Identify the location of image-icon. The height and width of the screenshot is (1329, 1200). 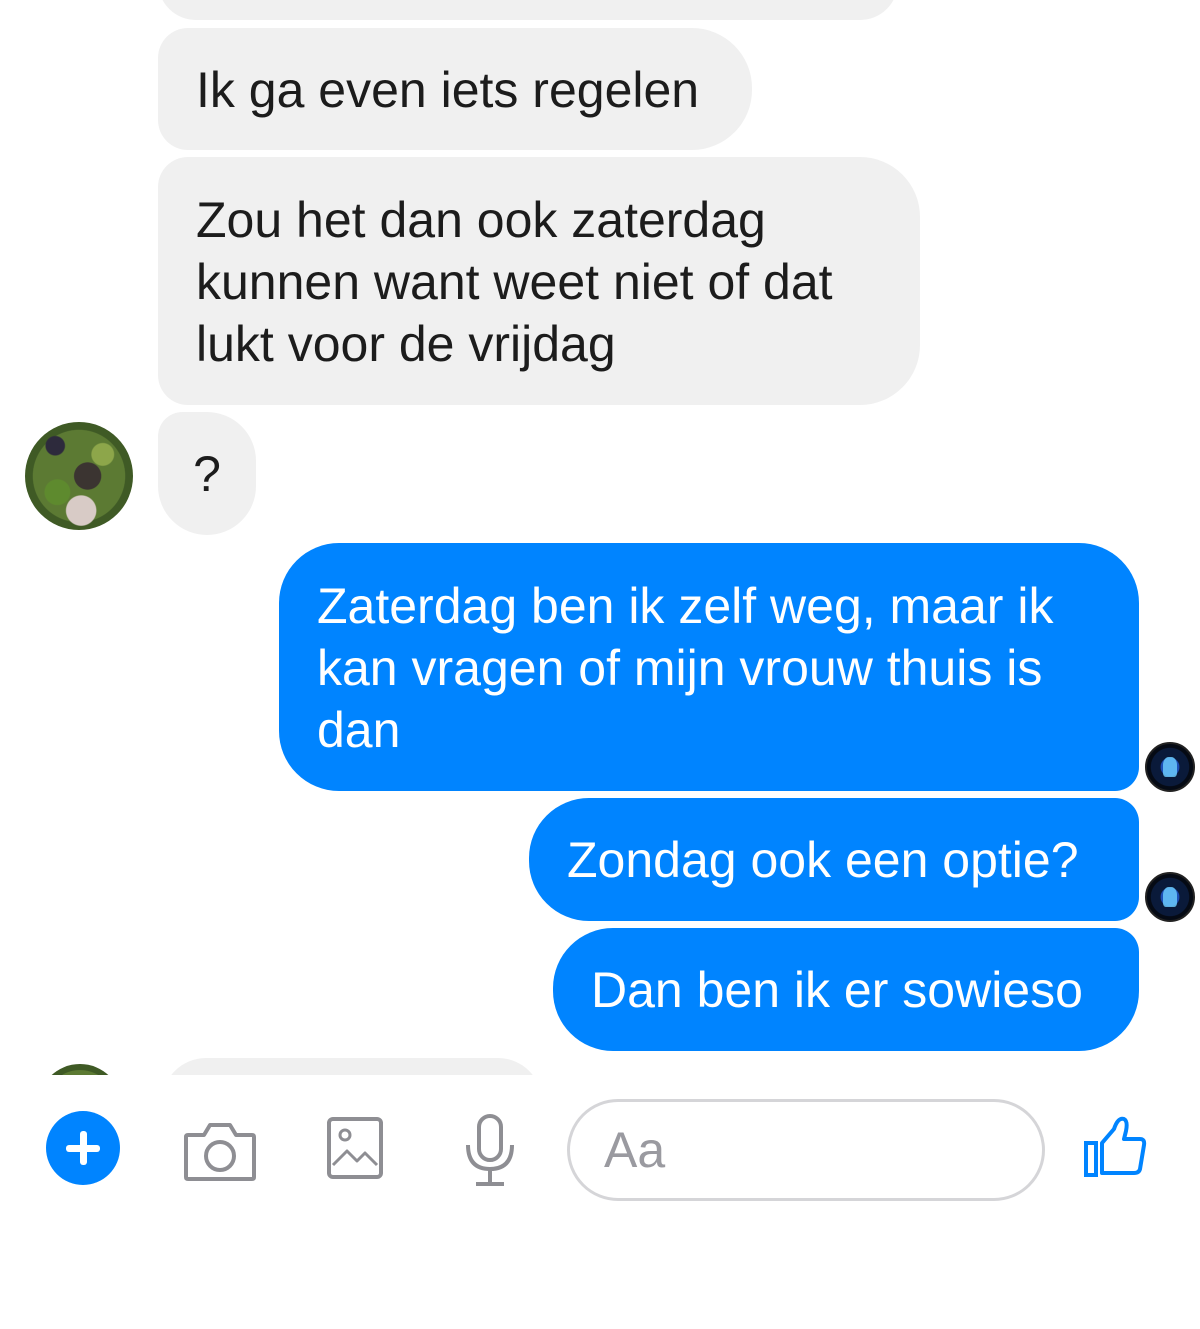
(355, 1148).